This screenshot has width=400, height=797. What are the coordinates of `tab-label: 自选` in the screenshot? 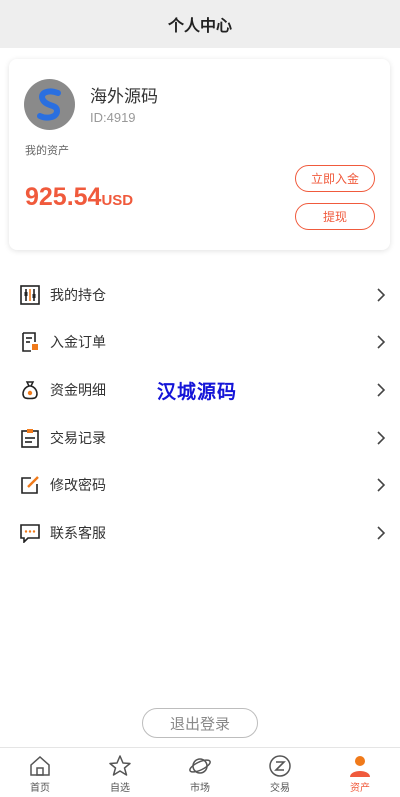 It's located at (120, 788).